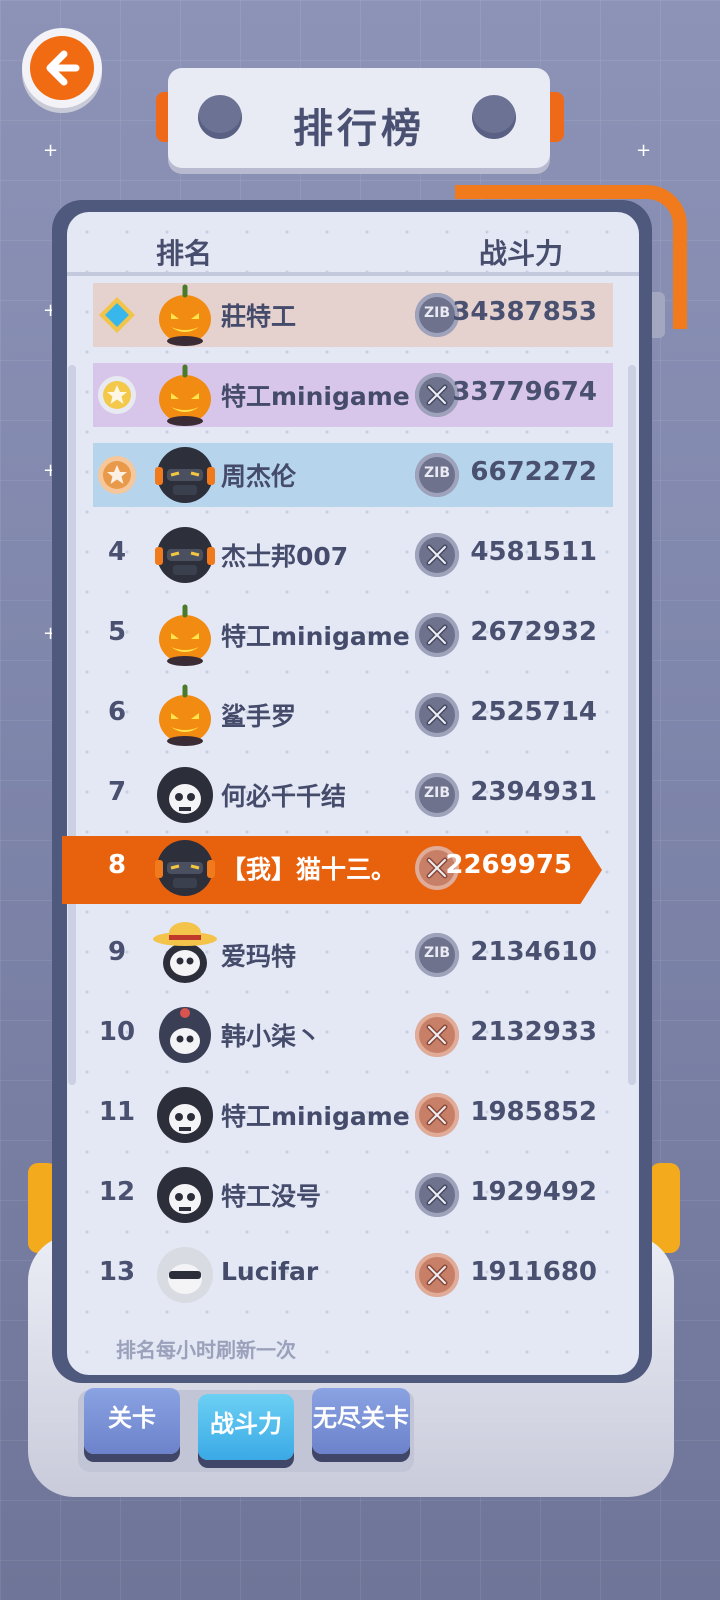  Describe the element at coordinates (271, 1196) in the screenshot. I see `player-name: 特工没号` at that location.